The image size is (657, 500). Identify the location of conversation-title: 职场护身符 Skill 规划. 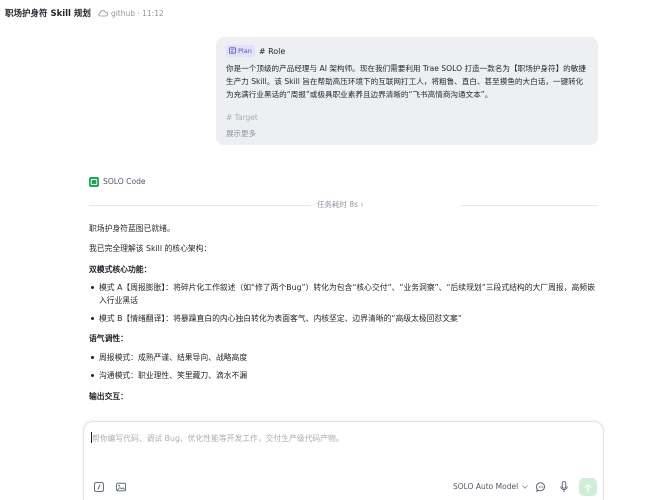
(48, 14).